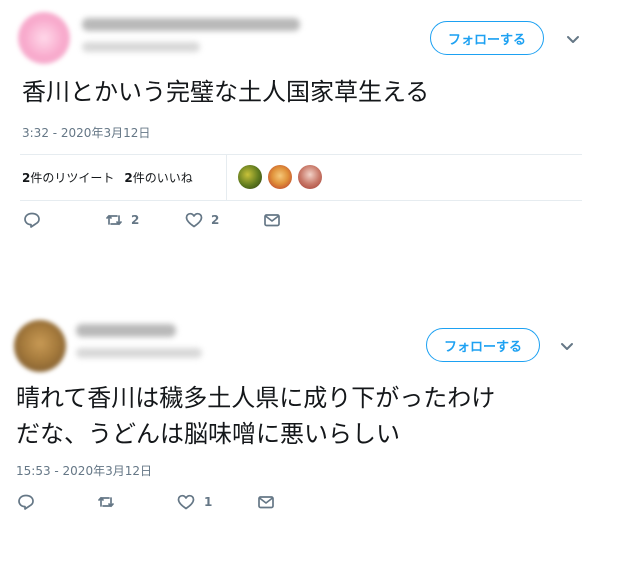 This screenshot has width=622, height=574. Describe the element at coordinates (208, 502) in the screenshot. I see `like-count: 1` at that location.